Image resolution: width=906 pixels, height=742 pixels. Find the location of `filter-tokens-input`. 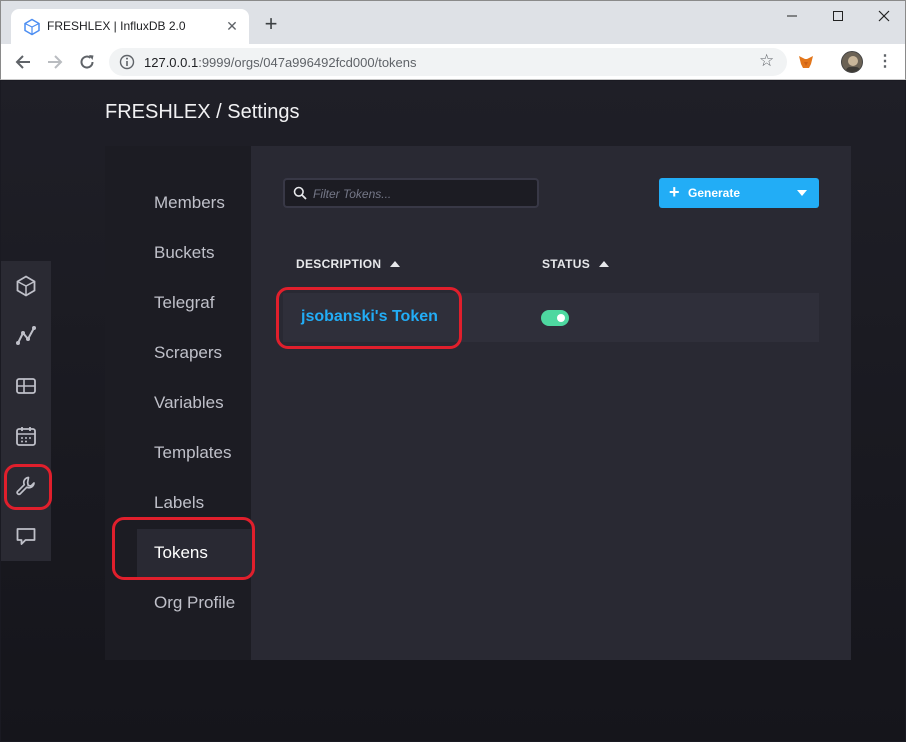

filter-tokens-input is located at coordinates (423, 194).